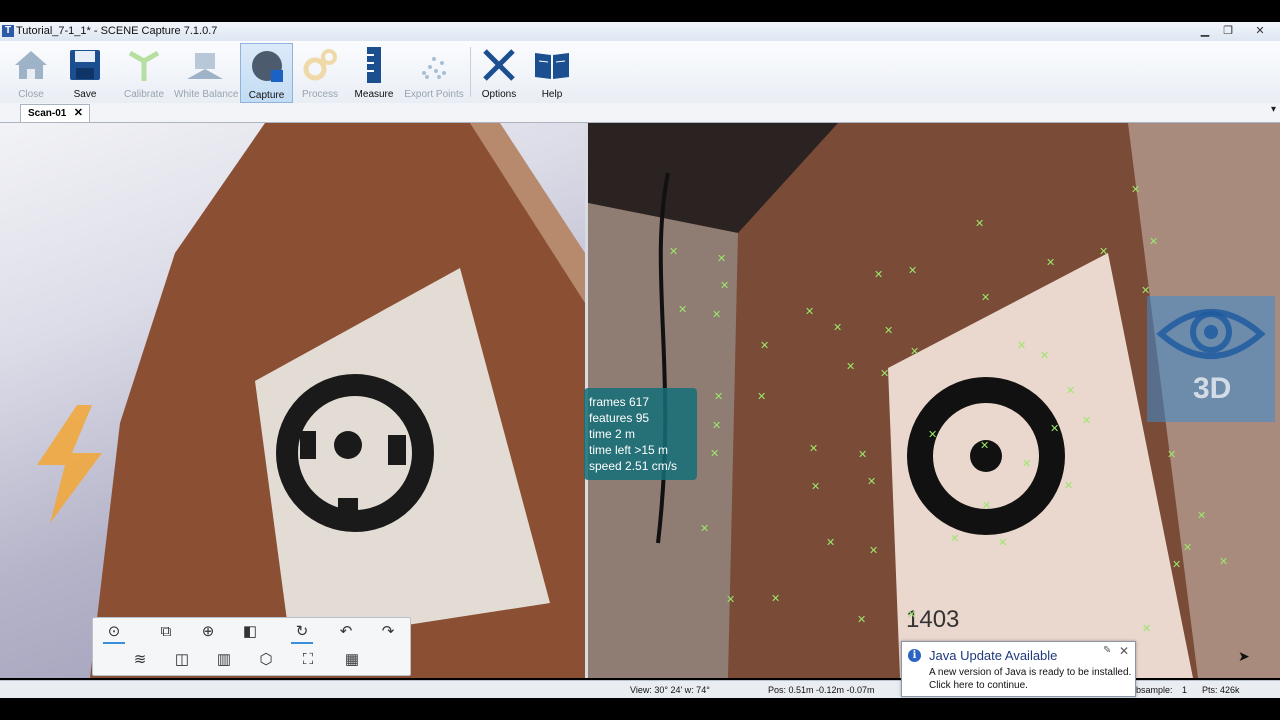 The image size is (1280, 720). I want to click on cube-icon: ⬡, so click(266, 660).